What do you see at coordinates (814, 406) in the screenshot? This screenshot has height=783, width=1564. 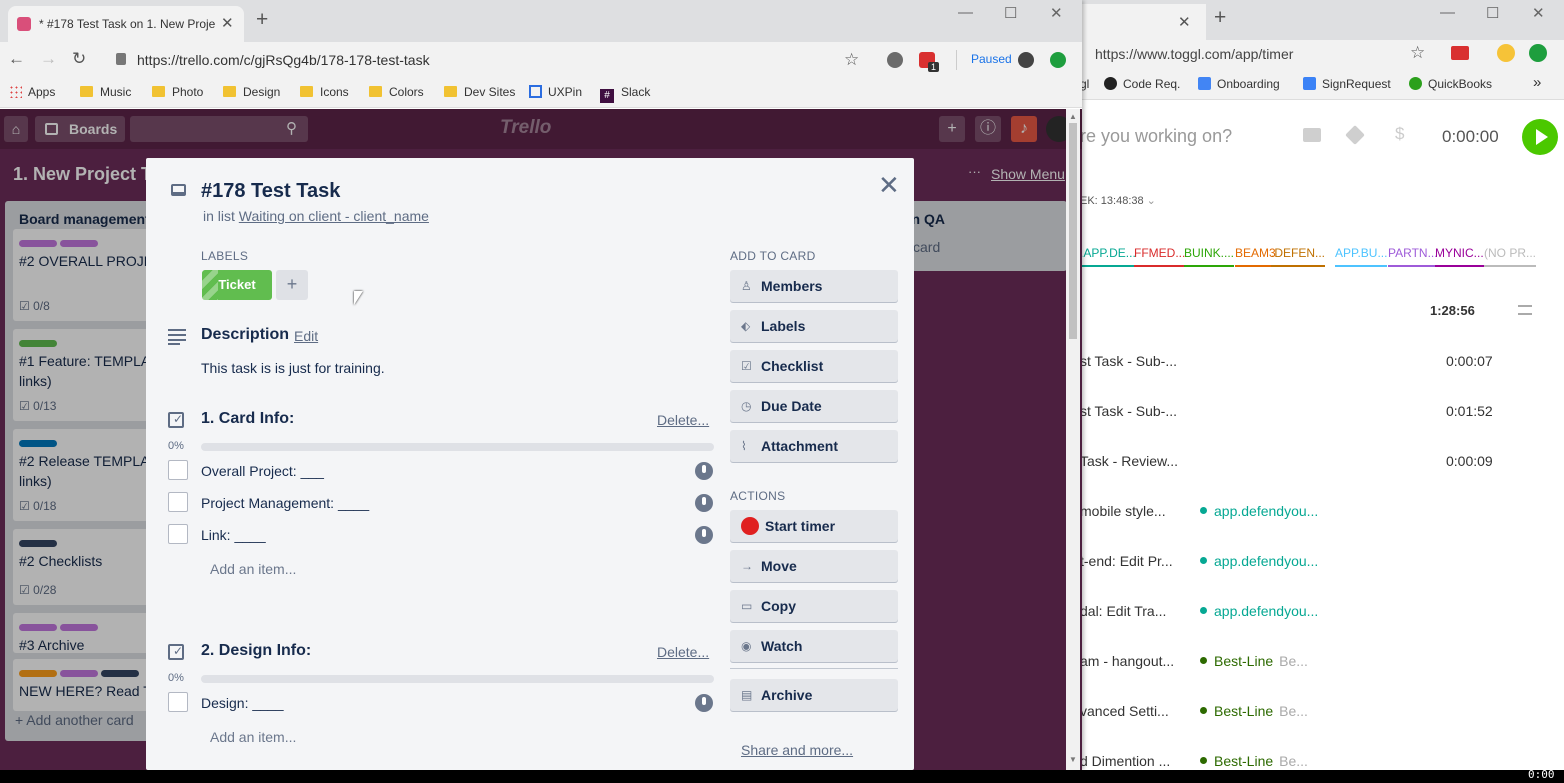 I see `due-date-button: ◷ Due Date` at bounding box center [814, 406].